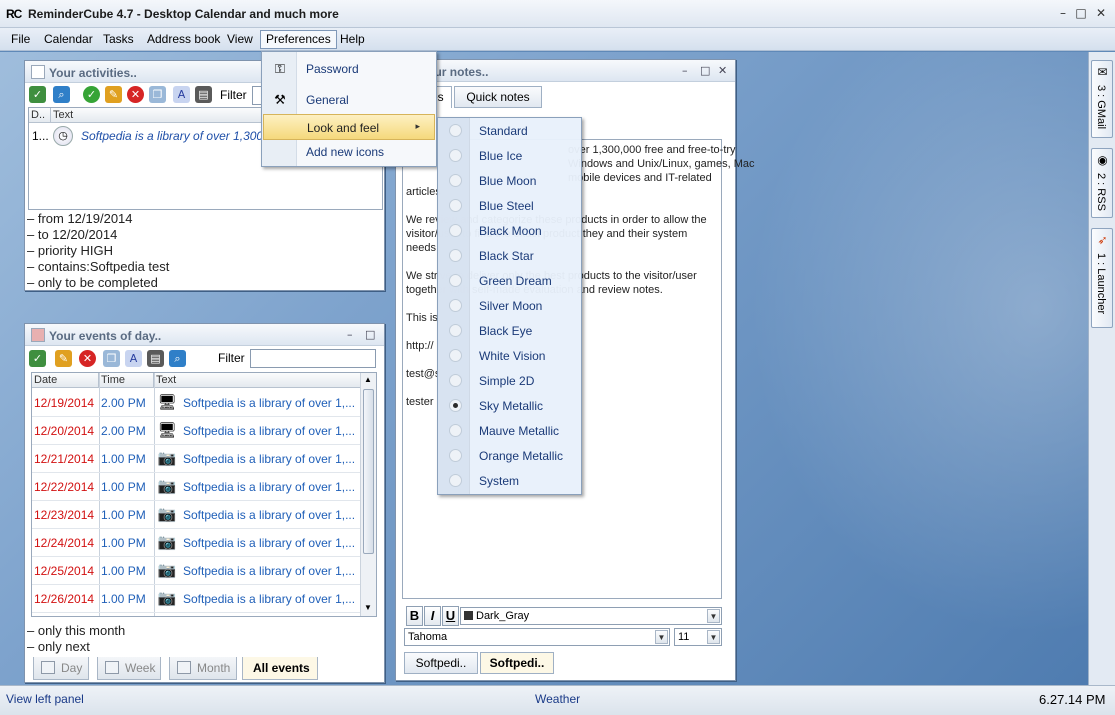 This screenshot has width=1115, height=715. What do you see at coordinates (40, 115) in the screenshot?
I see `col-d-header: D..` at bounding box center [40, 115].